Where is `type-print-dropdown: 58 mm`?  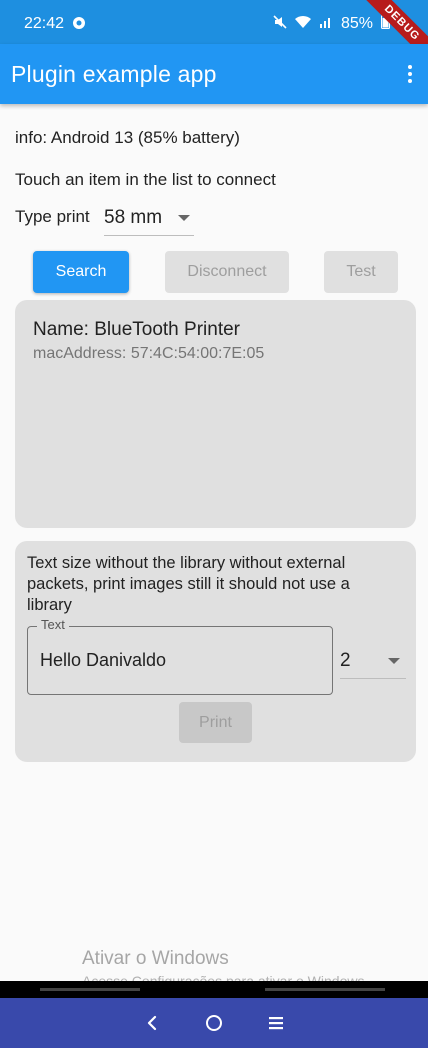
type-print-dropdown: 58 mm is located at coordinates (149, 218).